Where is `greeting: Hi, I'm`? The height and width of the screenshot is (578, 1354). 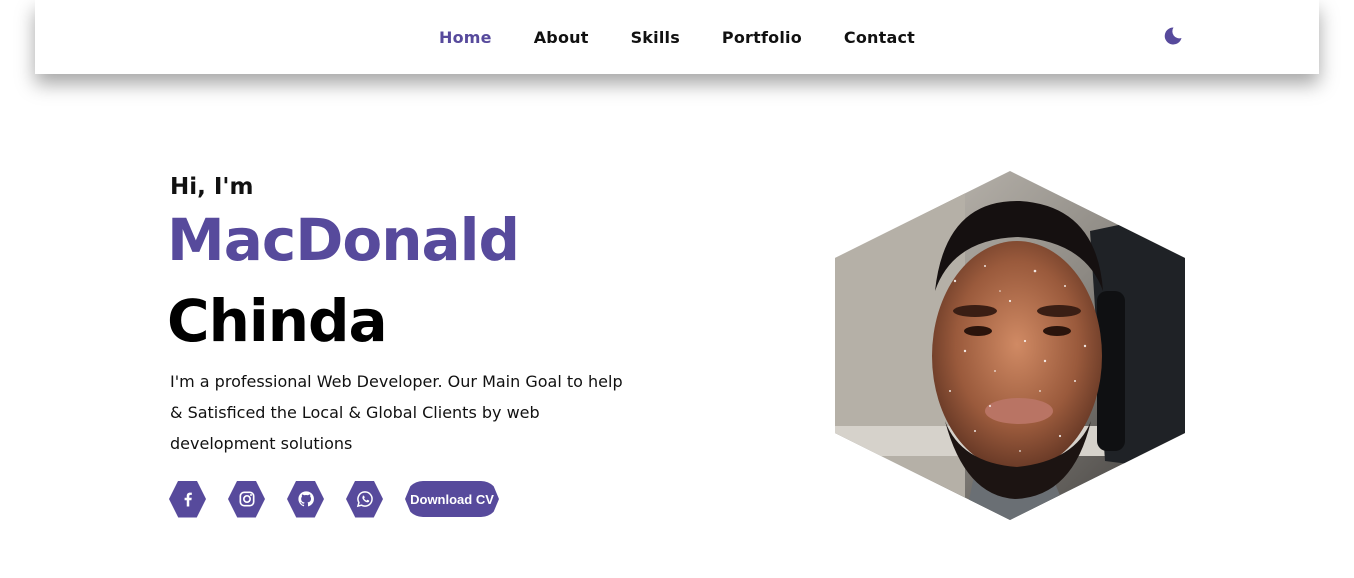 greeting: Hi, I'm is located at coordinates (212, 187).